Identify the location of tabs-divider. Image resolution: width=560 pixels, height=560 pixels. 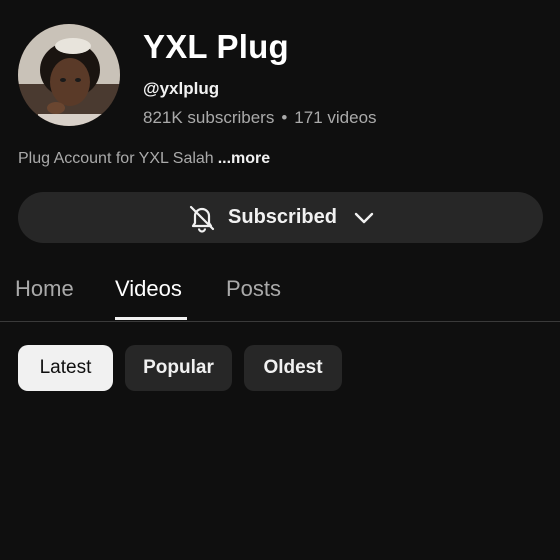
(280, 321).